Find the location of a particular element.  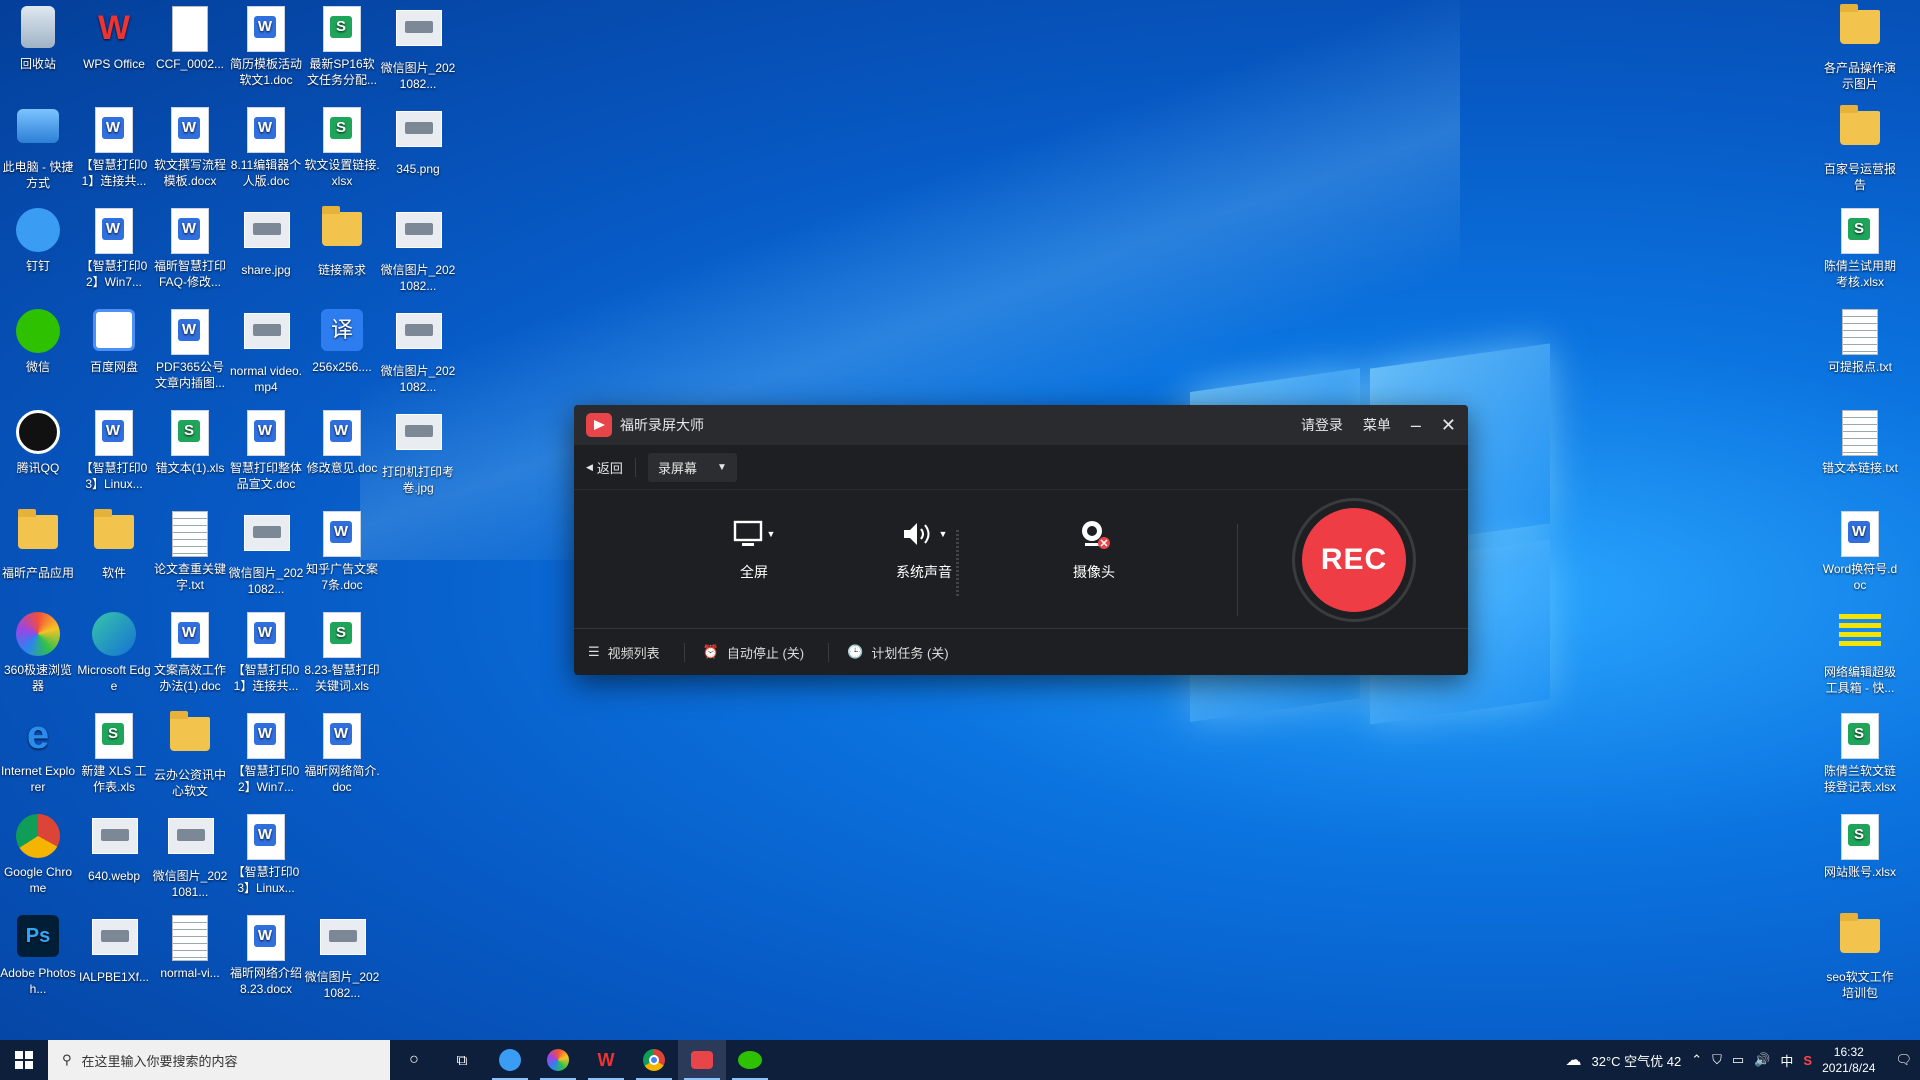

desktop-icon: 此电脑 - 快捷方式 is located at coordinates (38, 147).